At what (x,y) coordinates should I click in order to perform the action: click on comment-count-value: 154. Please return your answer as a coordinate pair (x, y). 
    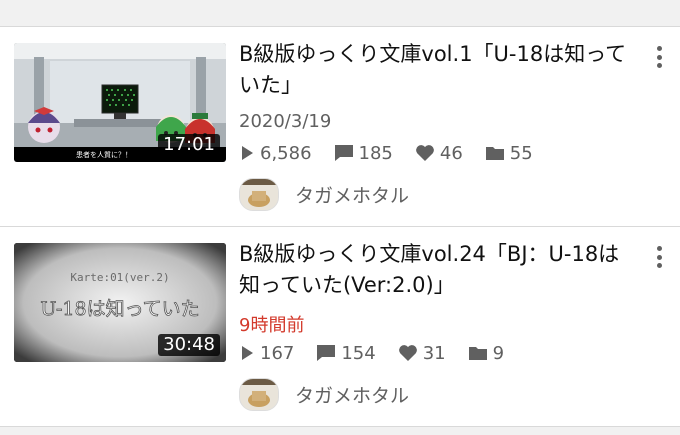
    Looking at the image, I should click on (358, 353).